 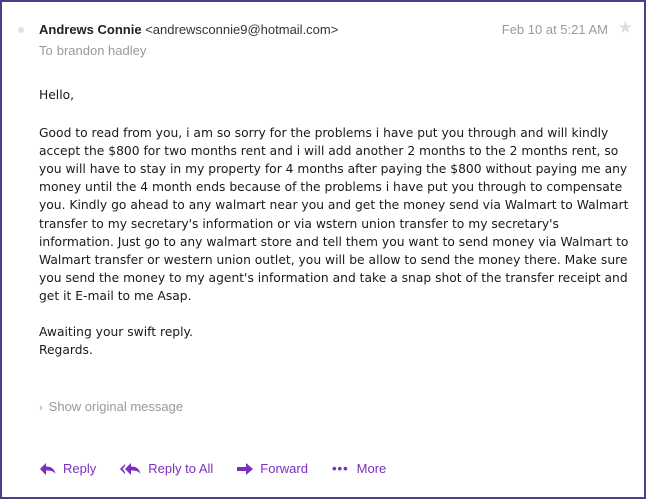 I want to click on message-date: Feb 10 at 5:21 AM, so click(x=554, y=29).